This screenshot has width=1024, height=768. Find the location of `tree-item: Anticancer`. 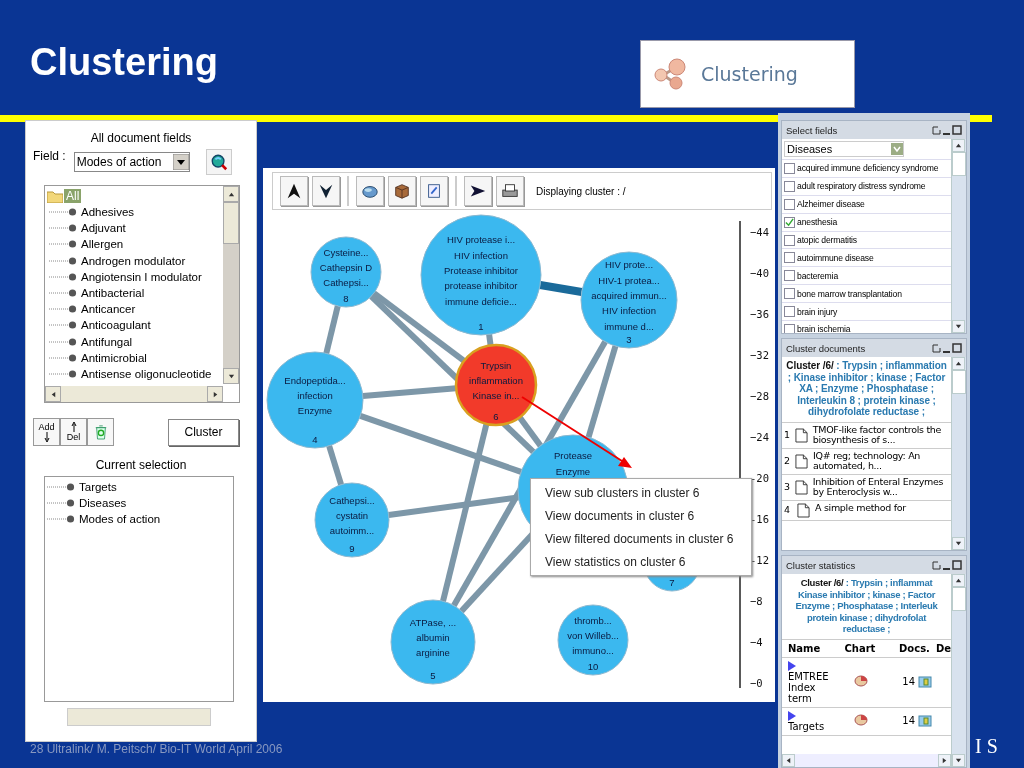

tree-item: Anticancer is located at coordinates (108, 309).